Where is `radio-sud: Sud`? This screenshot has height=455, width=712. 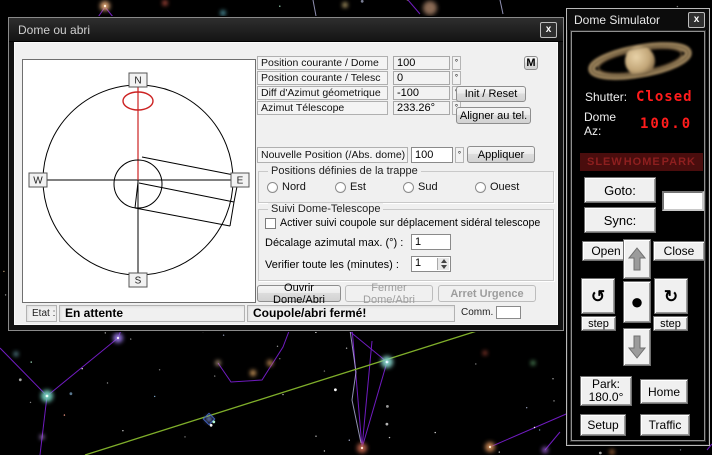 radio-sud: Sud is located at coordinates (420, 187).